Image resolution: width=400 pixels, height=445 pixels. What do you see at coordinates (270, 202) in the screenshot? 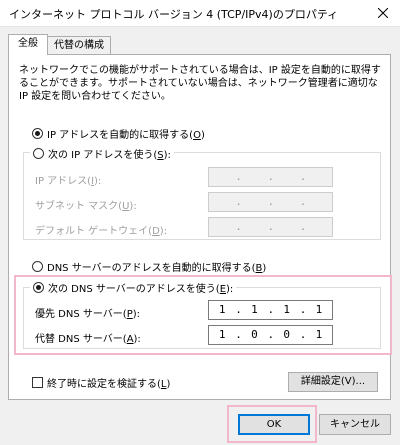
I see `subnet-mask-input: . . .` at bounding box center [270, 202].